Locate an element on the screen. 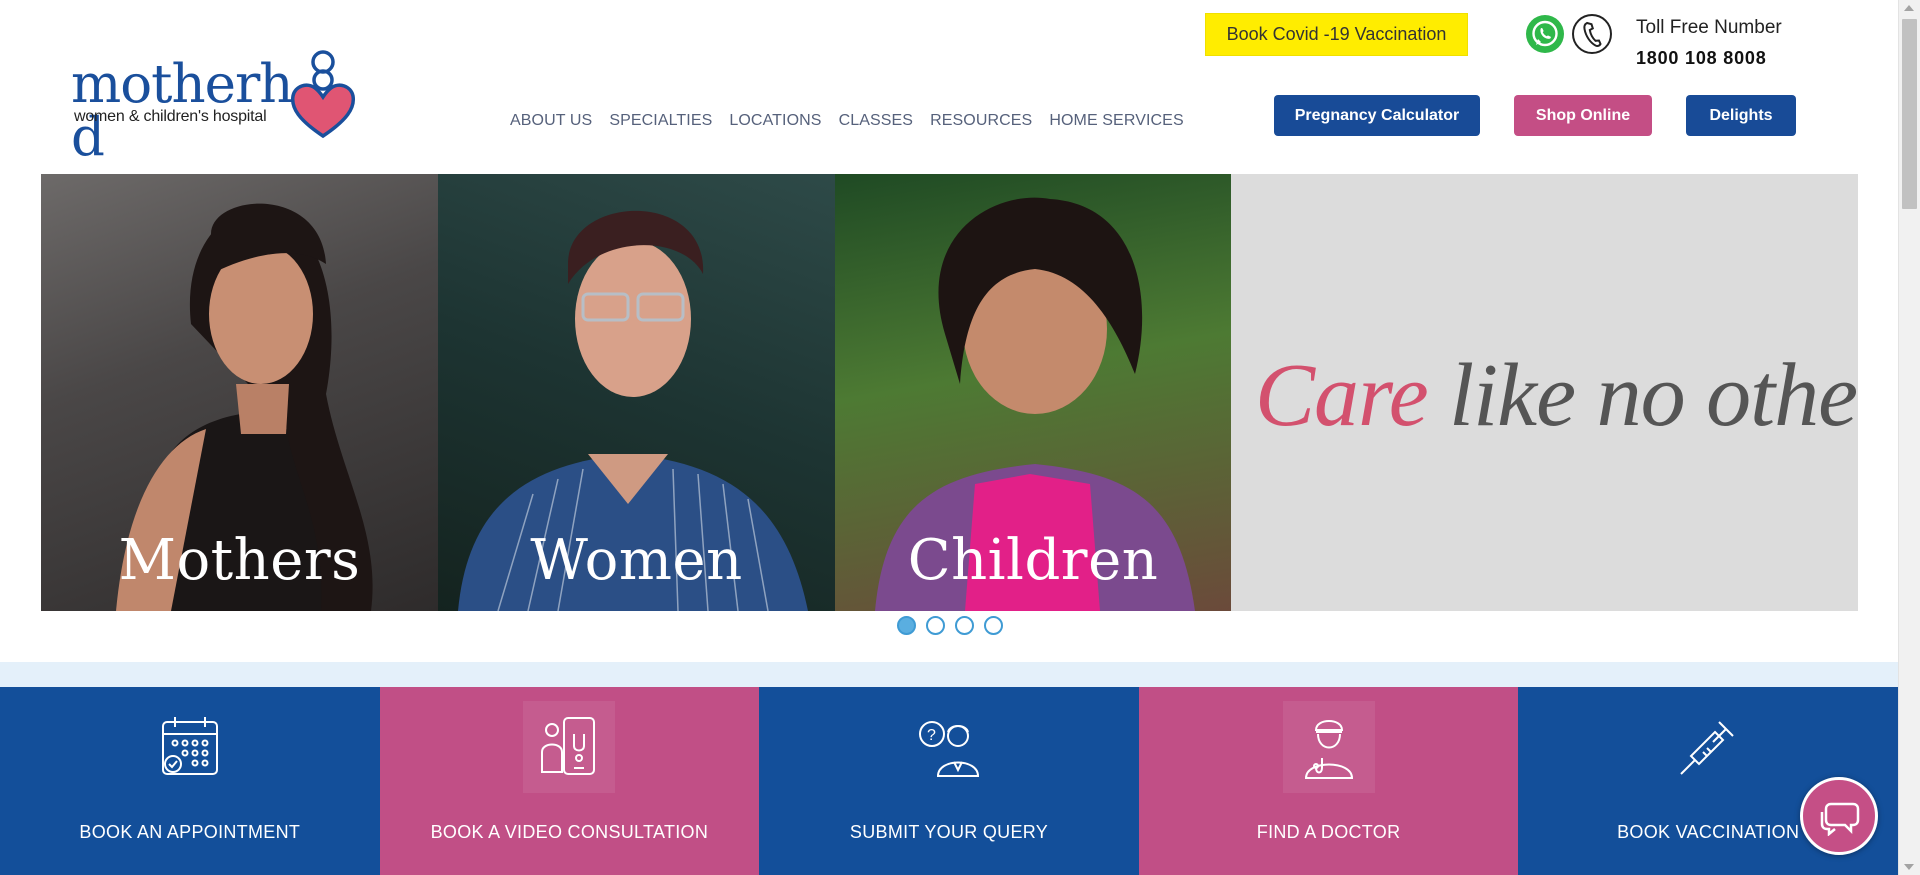  book-appointment-tile: BOOK AN APPOINTMENT is located at coordinates (190, 781).